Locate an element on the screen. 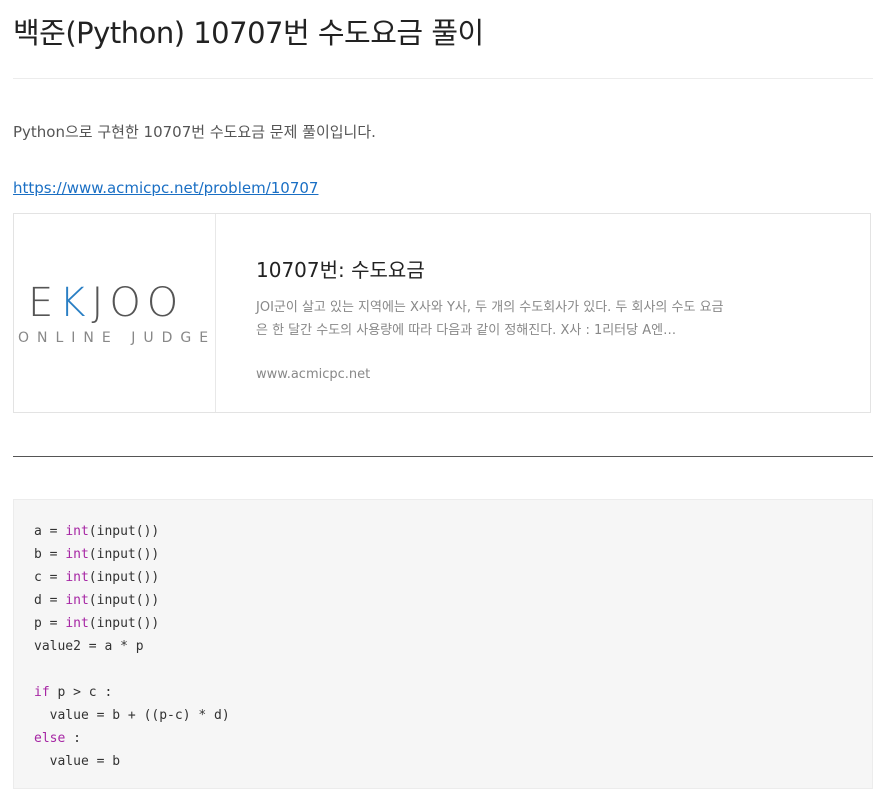 The height and width of the screenshot is (789, 892). logo-letter-e: E is located at coordinates (44, 303).